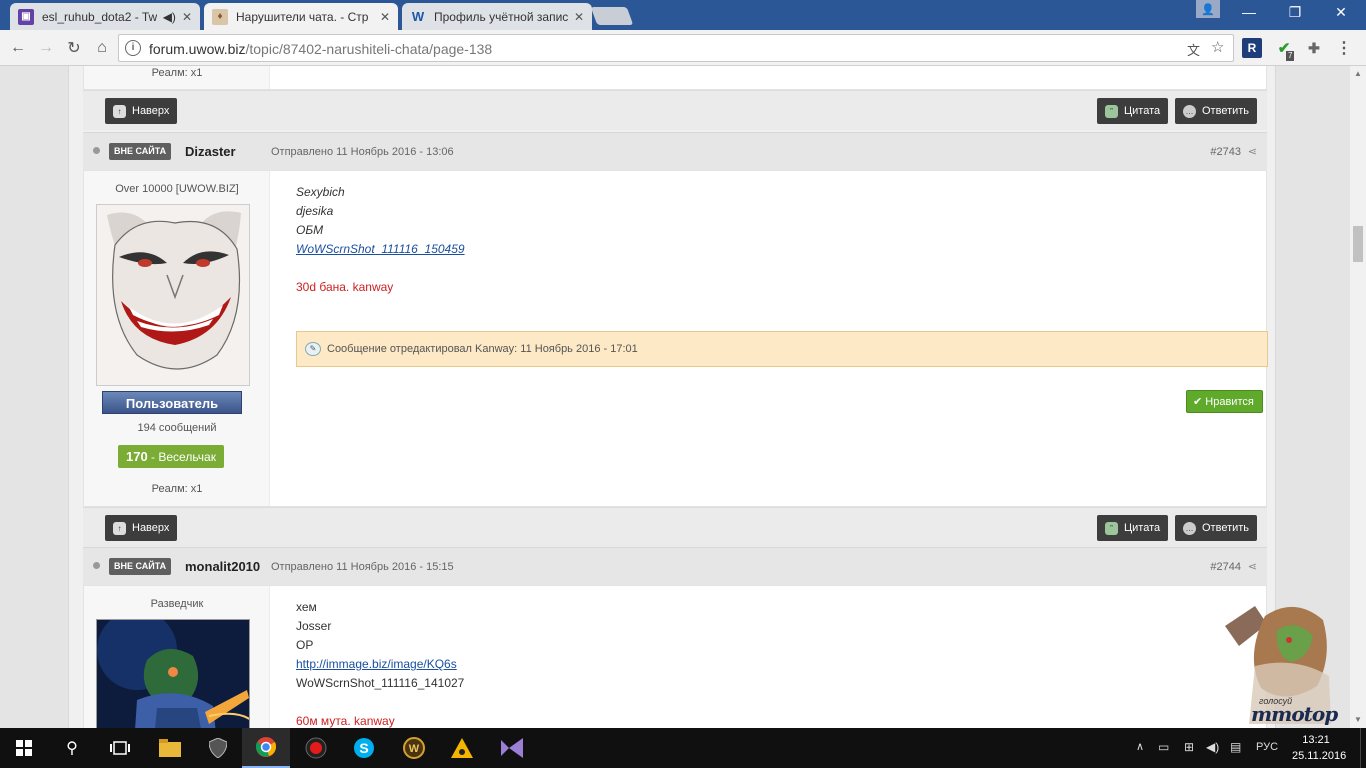 The height and width of the screenshot is (768, 1366). I want to click on tray-expand-icon: ∧, so click(1140, 746).